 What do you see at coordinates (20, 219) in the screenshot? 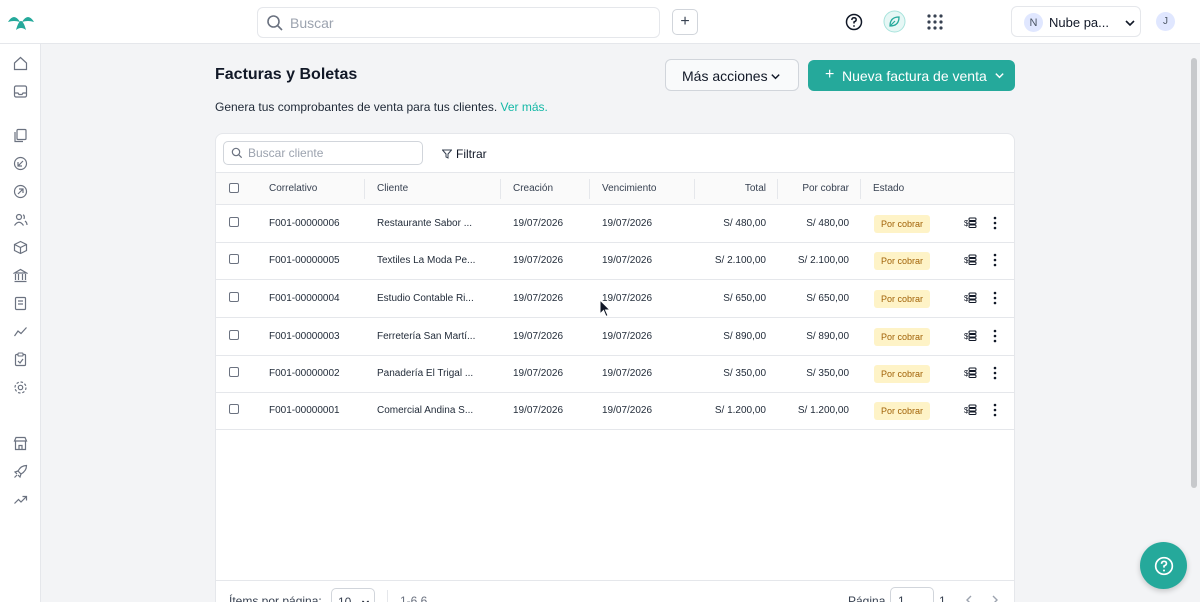
I see `contacts-icon` at bounding box center [20, 219].